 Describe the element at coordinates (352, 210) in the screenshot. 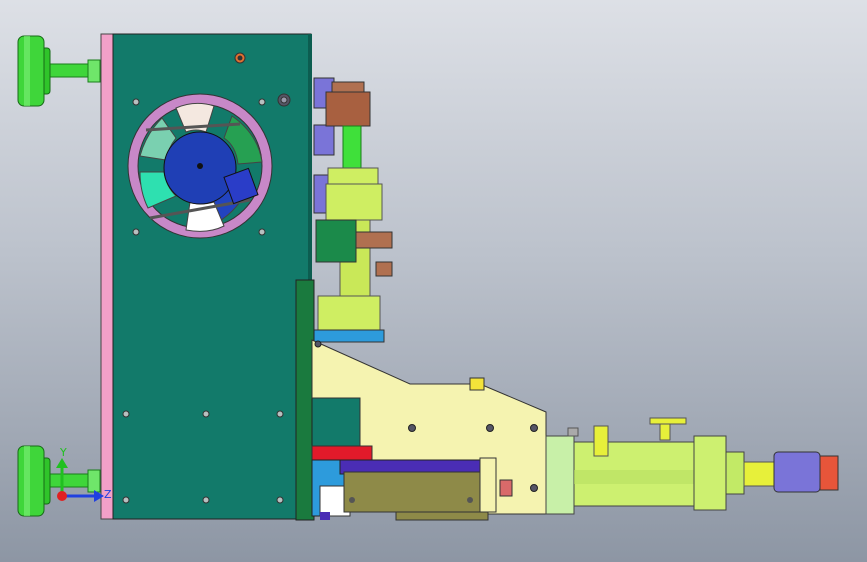

I see `vertical-cylinder` at that location.